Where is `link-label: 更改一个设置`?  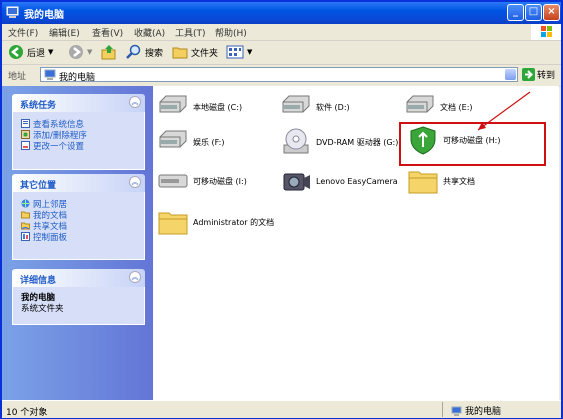
link-label: 更改一个设置 is located at coordinates (59, 146).